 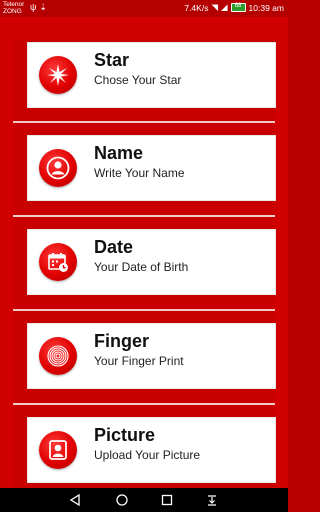 I want to click on clock: 10:39 am, so click(x=266, y=7).